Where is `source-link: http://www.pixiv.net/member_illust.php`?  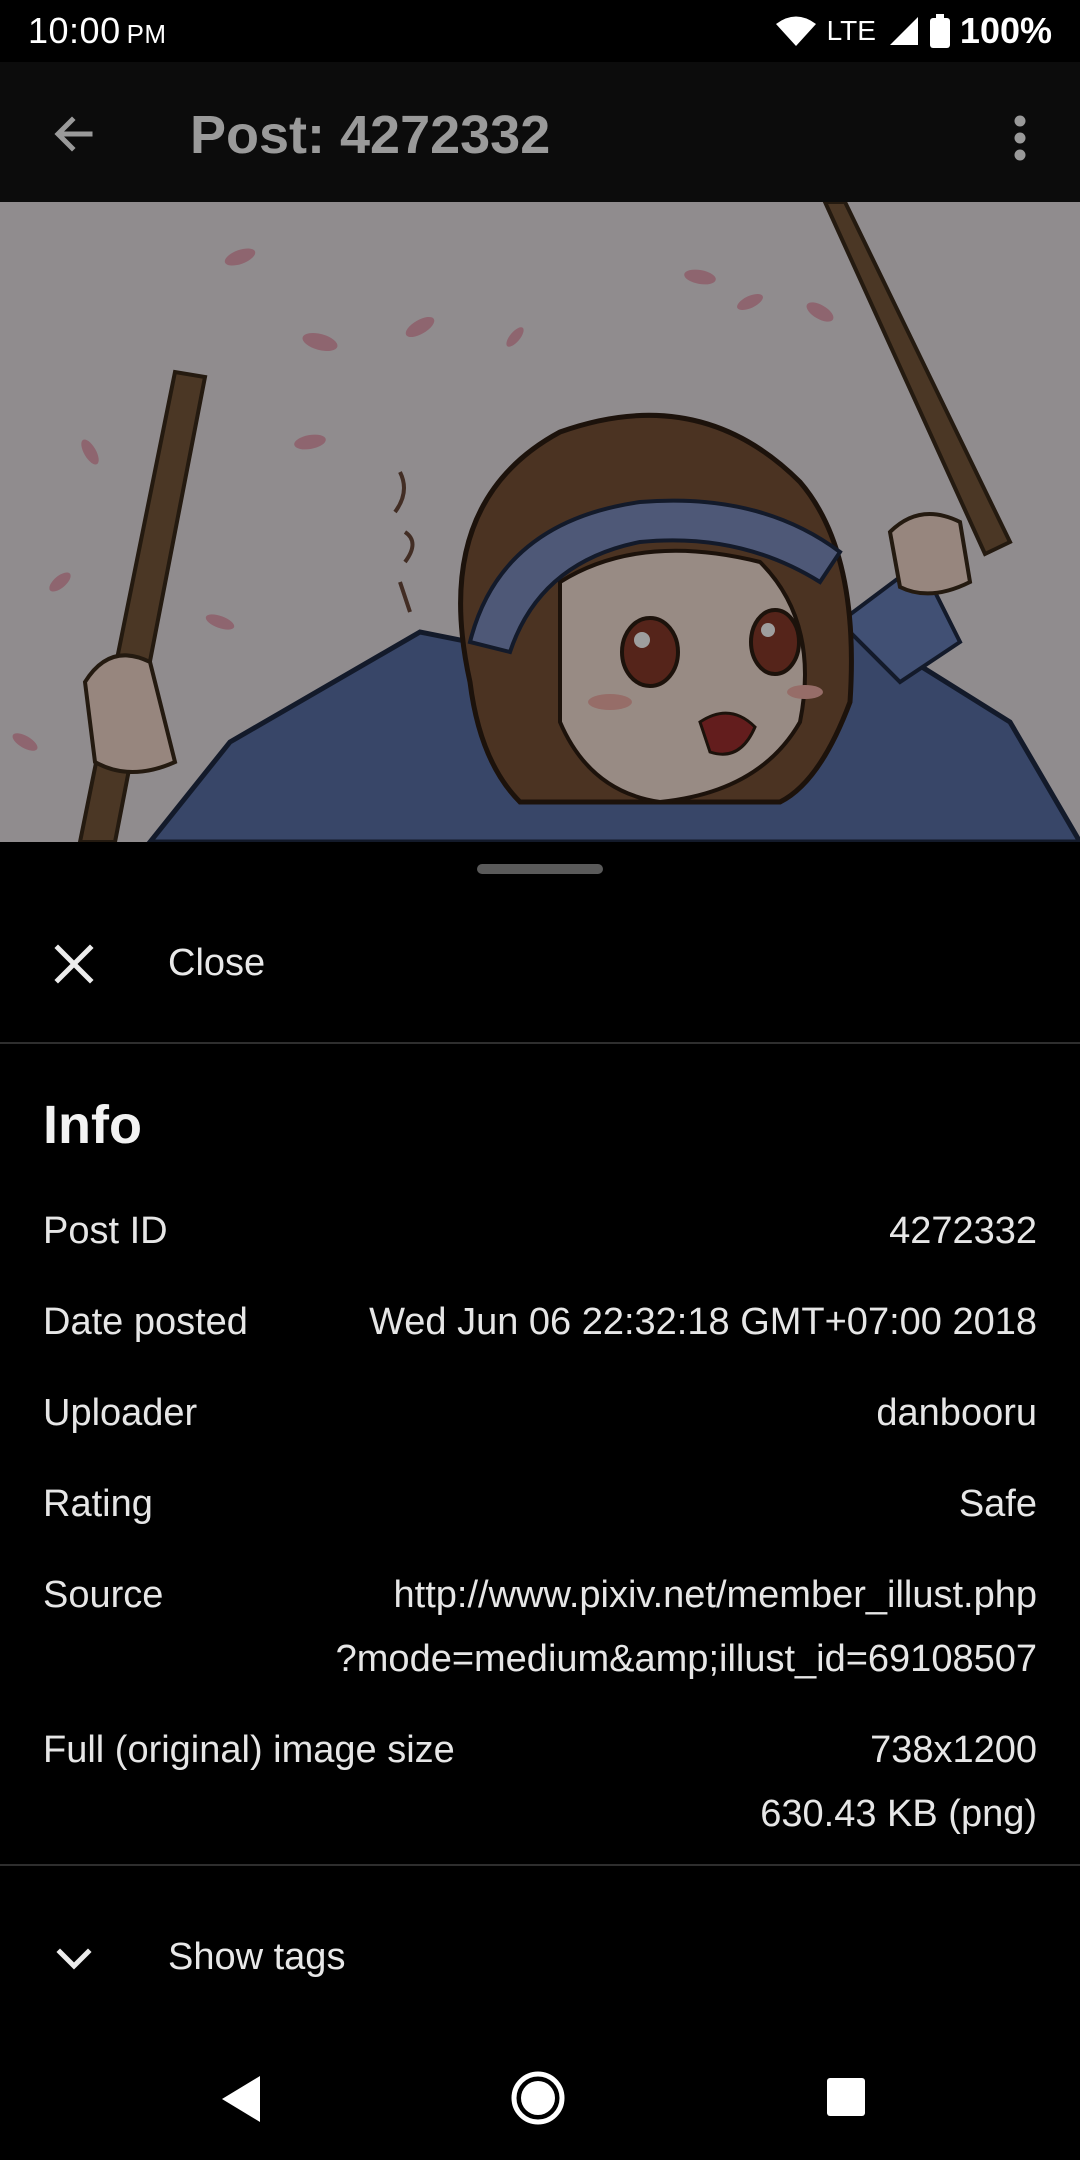
source-link: http://www.pixiv.net/member_illust.php is located at coordinates (715, 1595).